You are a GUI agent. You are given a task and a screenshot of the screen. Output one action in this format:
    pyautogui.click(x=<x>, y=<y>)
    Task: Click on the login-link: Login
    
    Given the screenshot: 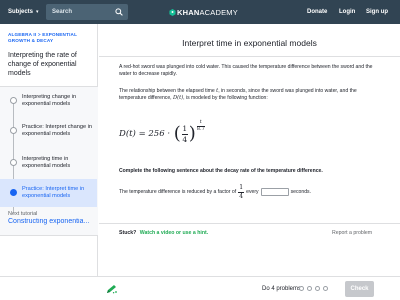 What is the action you would take?
    pyautogui.click(x=347, y=12)
    